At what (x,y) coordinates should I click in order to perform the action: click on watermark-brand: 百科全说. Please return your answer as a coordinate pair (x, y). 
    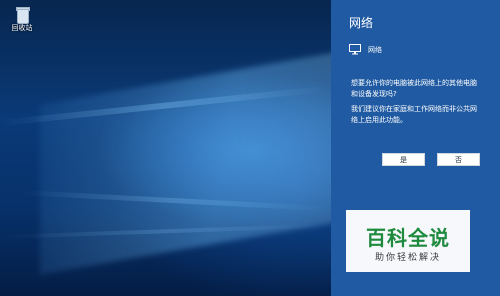
    Looking at the image, I should click on (408, 238).